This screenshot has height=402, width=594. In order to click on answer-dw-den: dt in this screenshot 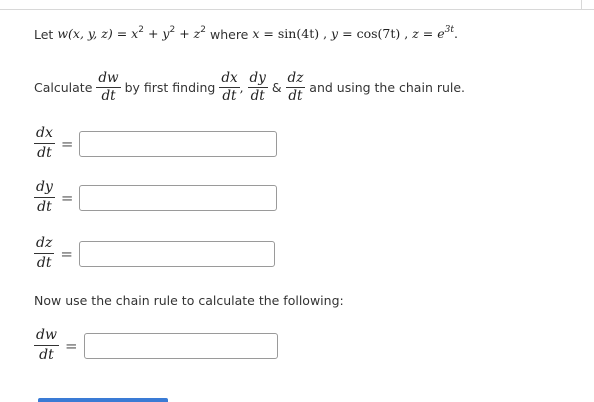, I will do `click(46, 355)`.